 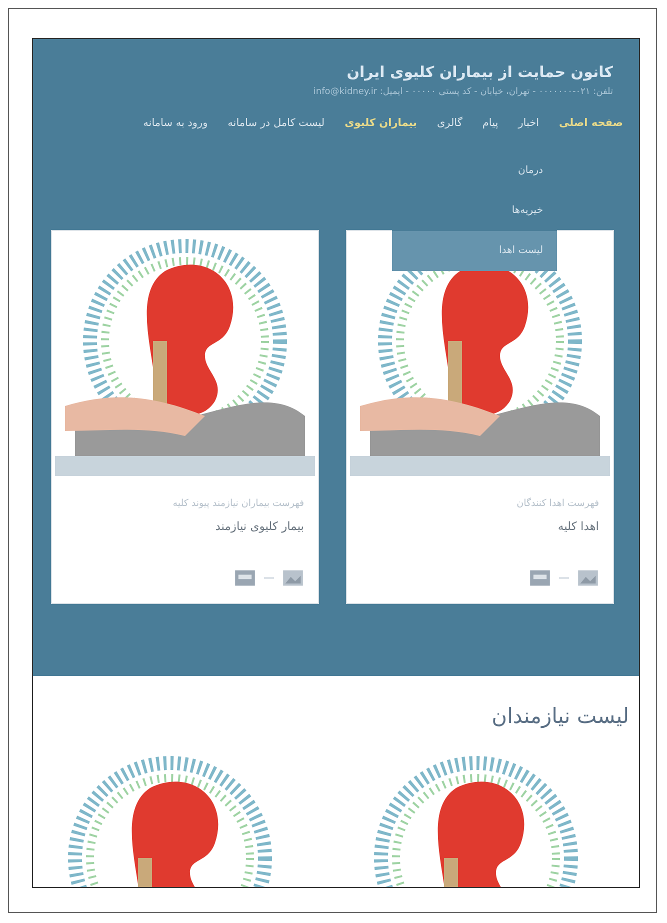 What do you see at coordinates (529, 123) in the screenshot?
I see `nav-link: اخبار` at bounding box center [529, 123].